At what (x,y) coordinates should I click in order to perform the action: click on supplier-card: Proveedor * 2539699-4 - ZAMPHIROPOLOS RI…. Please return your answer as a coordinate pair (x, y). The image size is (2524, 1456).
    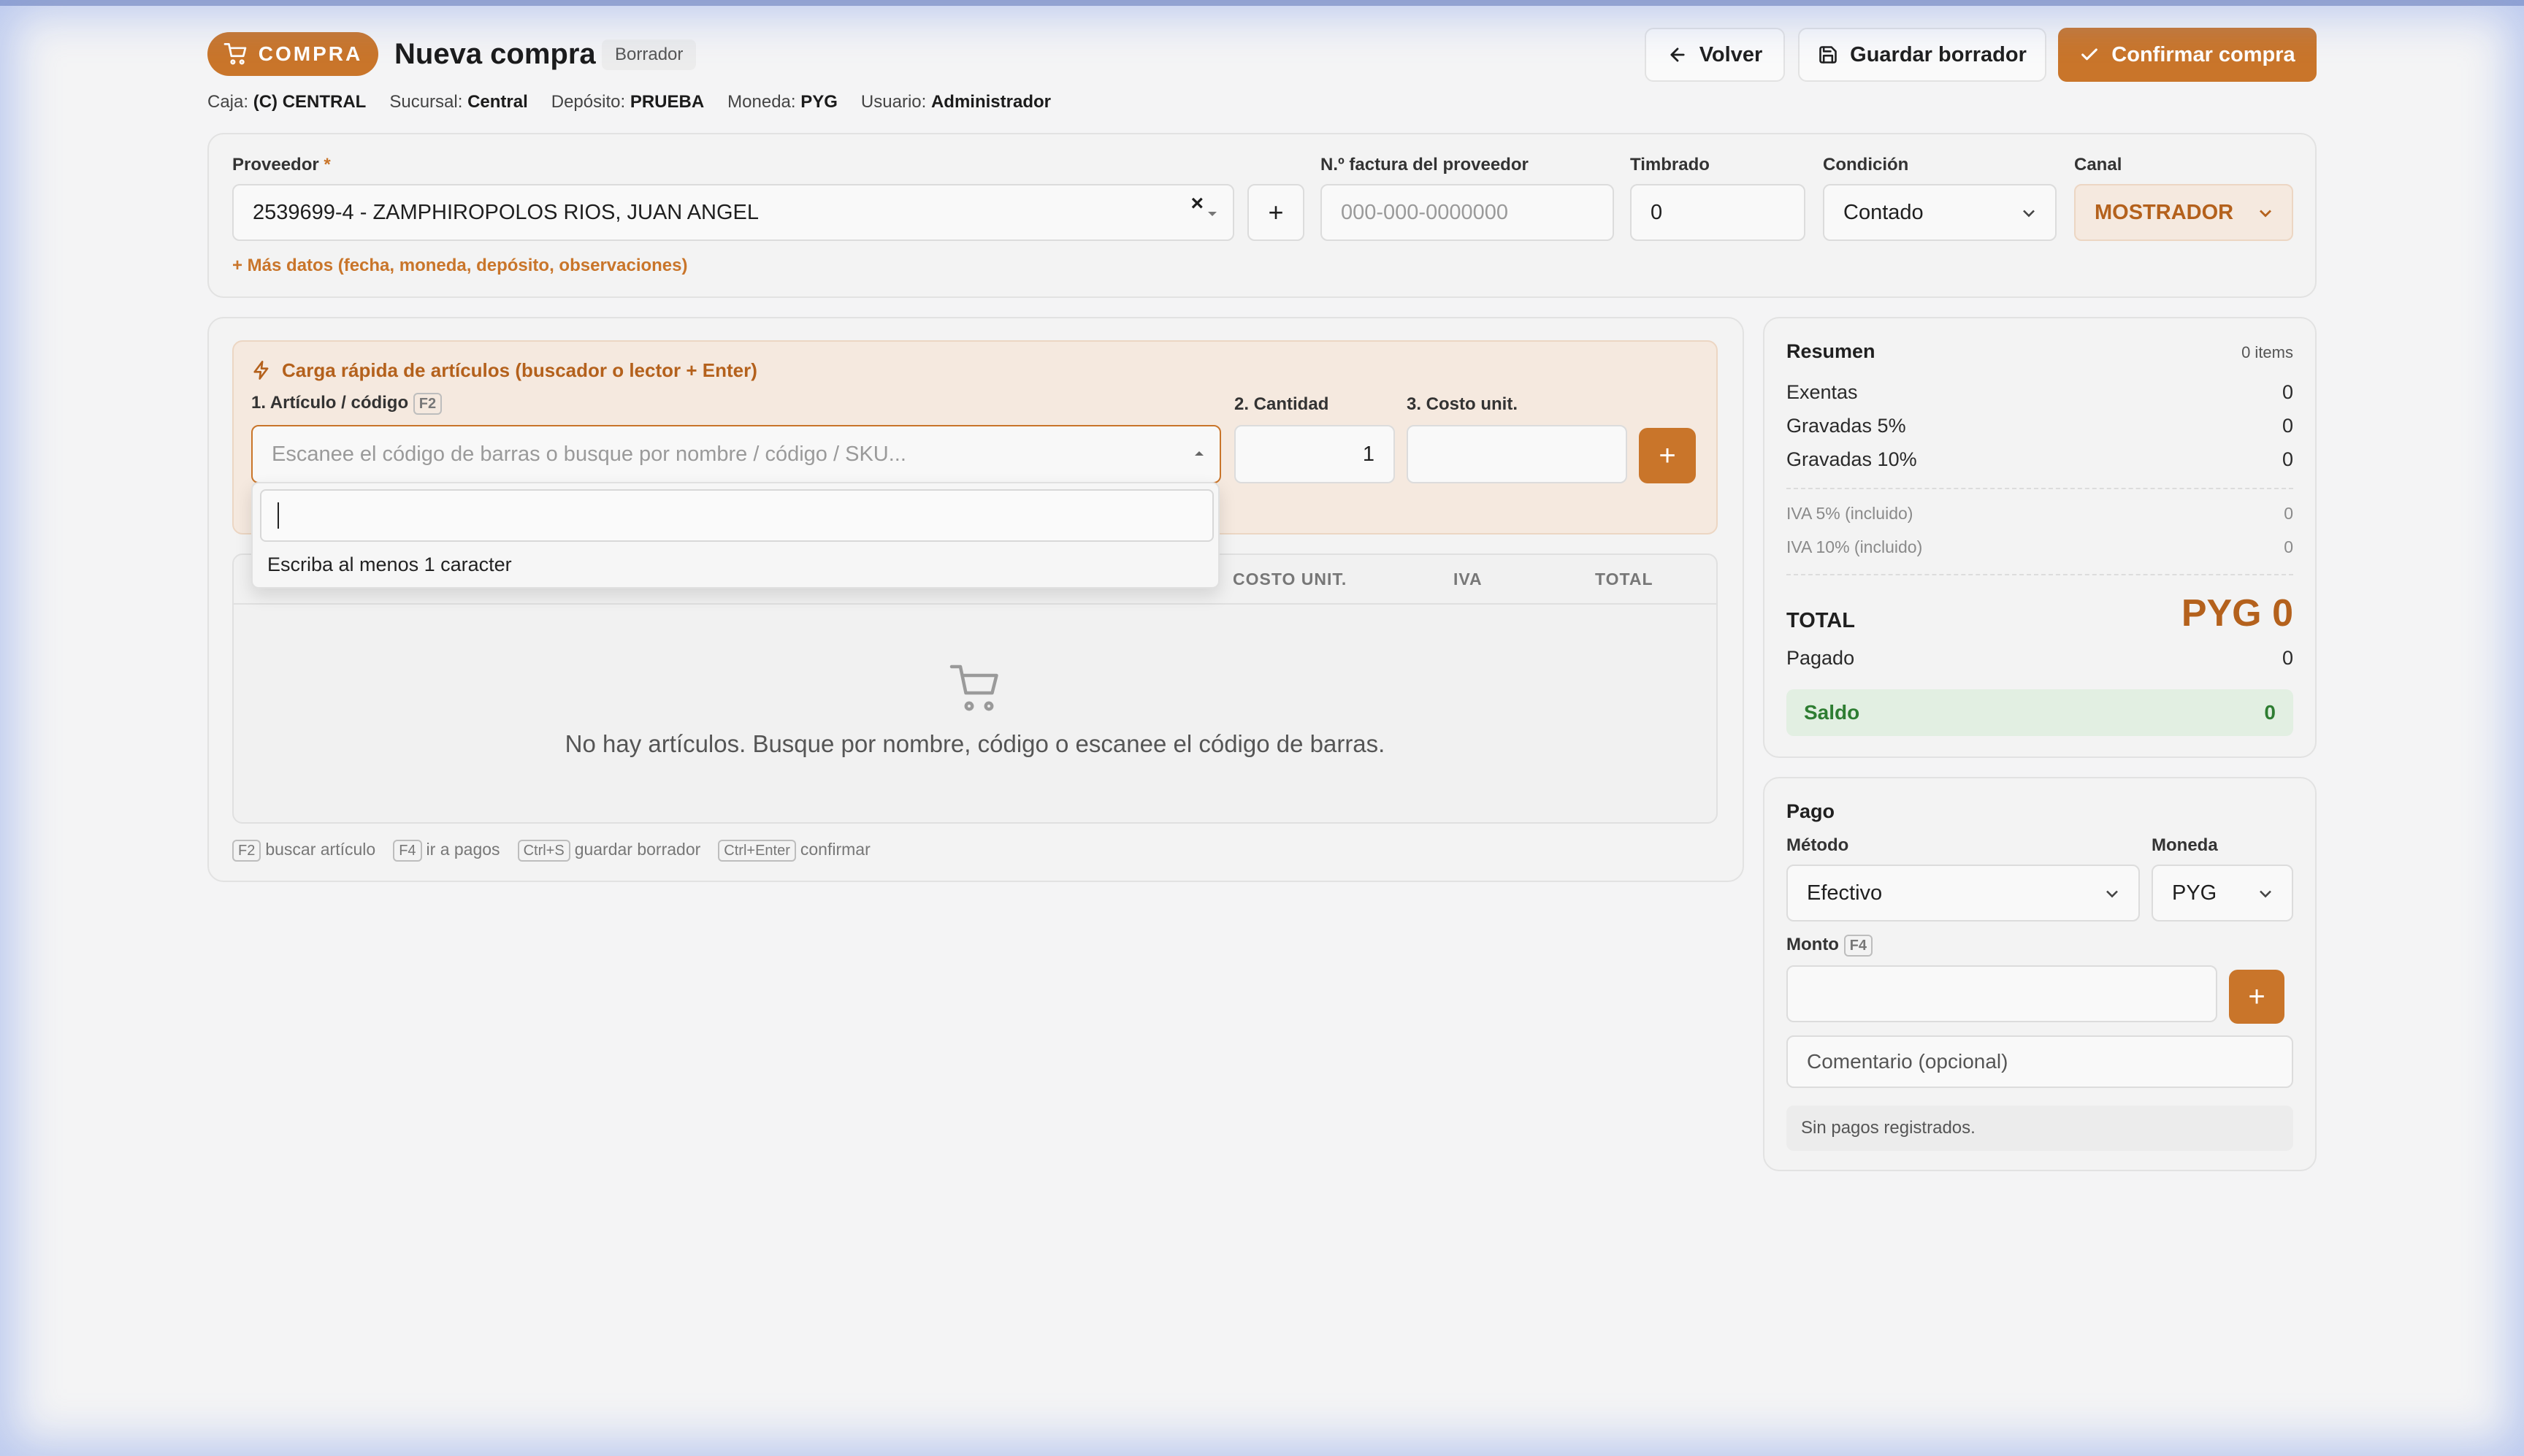
    Looking at the image, I should click on (1262, 215).